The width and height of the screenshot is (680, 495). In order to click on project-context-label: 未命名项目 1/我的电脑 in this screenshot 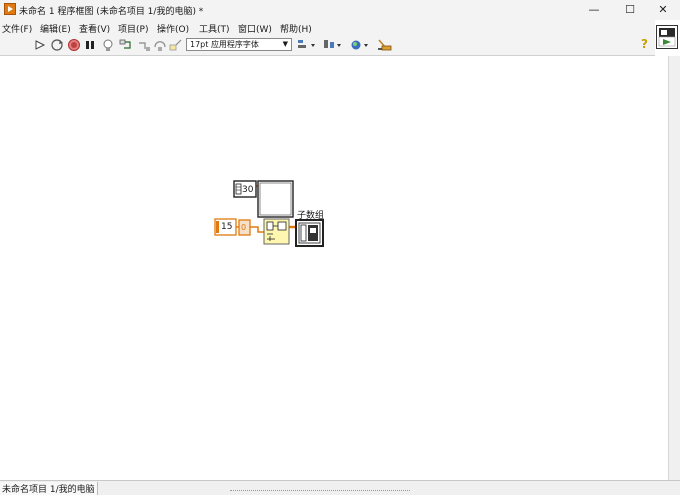, I will do `click(49, 488)`.